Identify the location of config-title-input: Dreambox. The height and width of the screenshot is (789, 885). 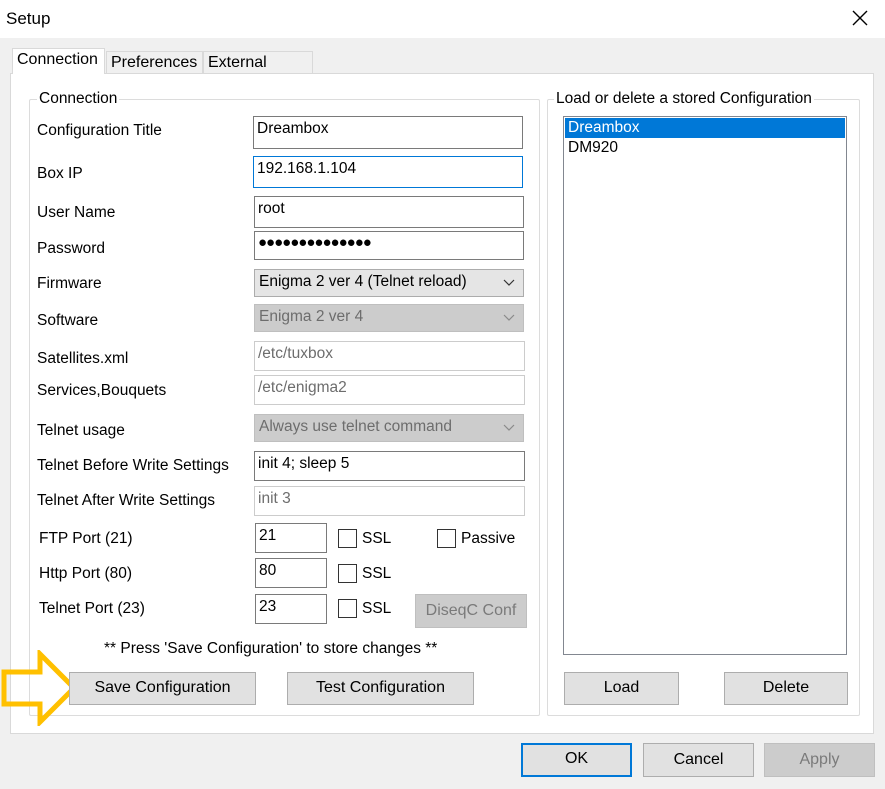
(388, 132).